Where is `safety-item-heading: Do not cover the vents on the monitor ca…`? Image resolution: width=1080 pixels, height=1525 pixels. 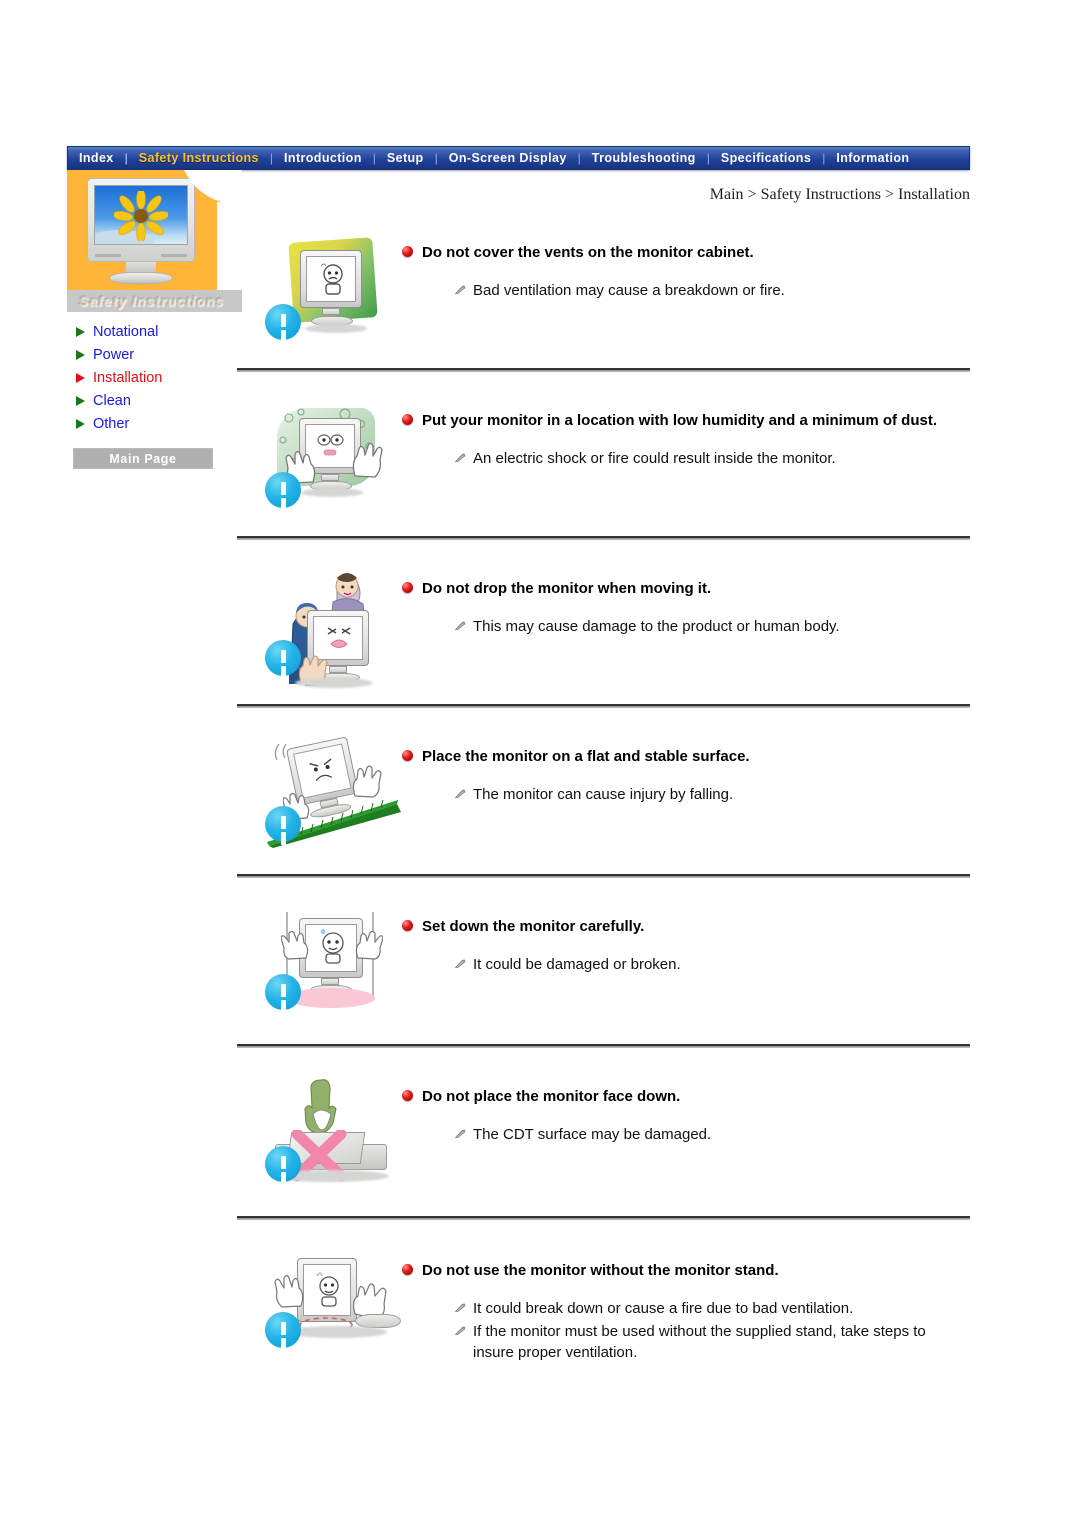
safety-item-heading: Do not cover the vents on the monitor ca… is located at coordinates (686, 253).